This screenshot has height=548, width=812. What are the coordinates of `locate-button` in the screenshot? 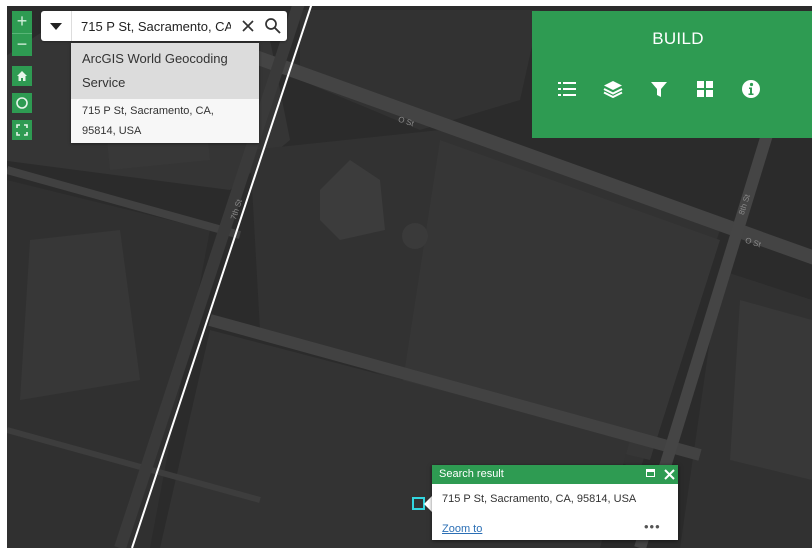 It's located at (22, 103).